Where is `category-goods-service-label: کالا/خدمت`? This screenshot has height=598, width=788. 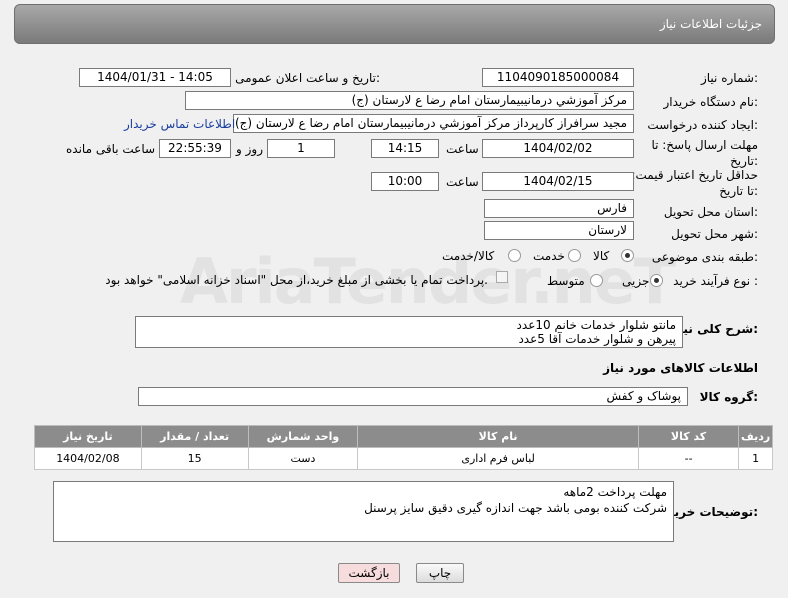
category-goods-service-label: کالا/خدمت is located at coordinates (468, 256).